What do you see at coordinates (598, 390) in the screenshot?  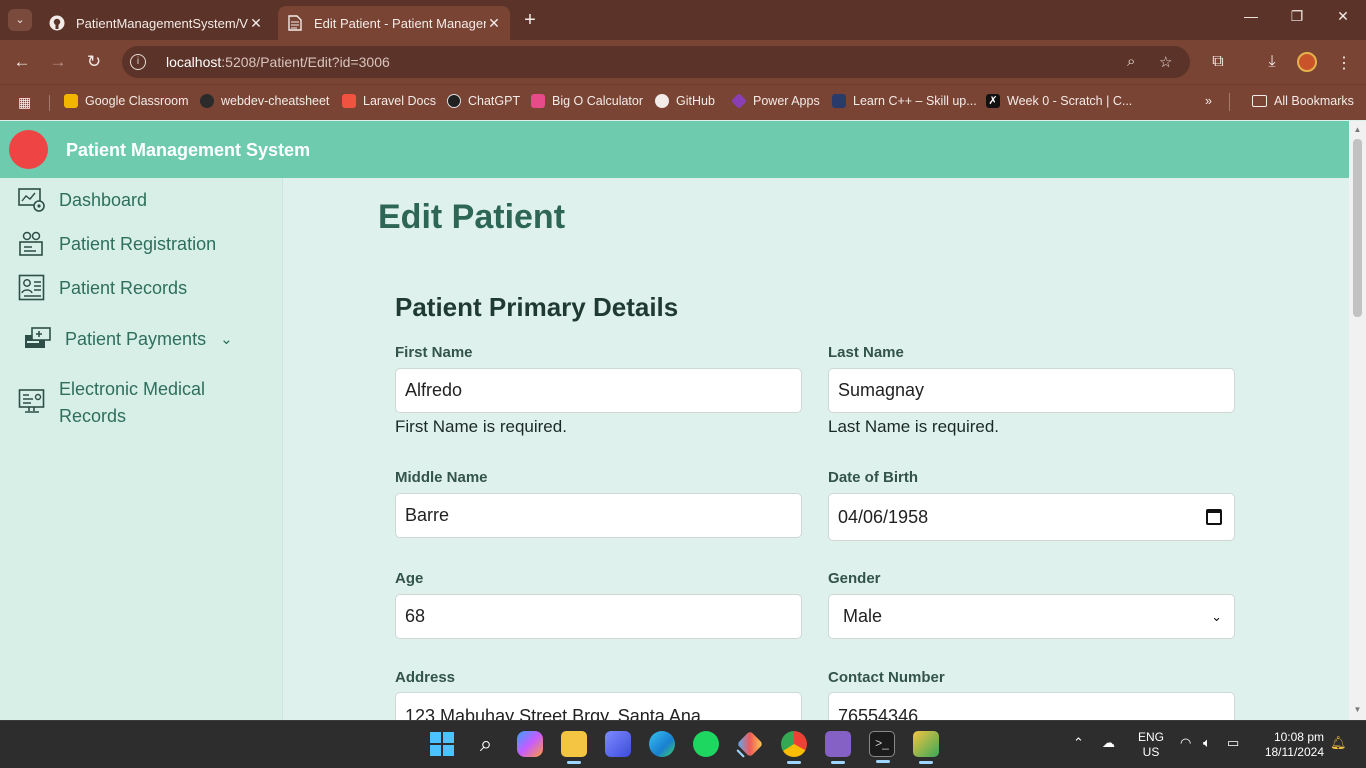 I see `first-name-field: Alfredo` at bounding box center [598, 390].